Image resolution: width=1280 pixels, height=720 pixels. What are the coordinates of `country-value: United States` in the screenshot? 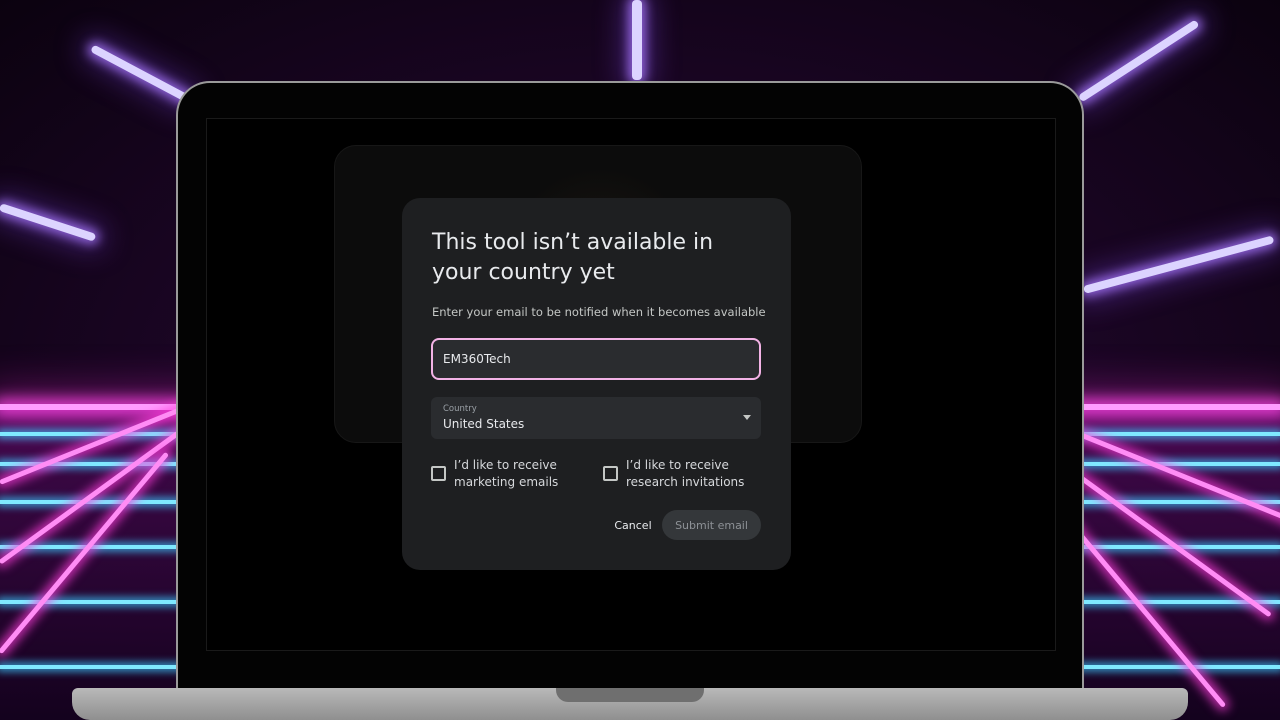 It's located at (484, 424).